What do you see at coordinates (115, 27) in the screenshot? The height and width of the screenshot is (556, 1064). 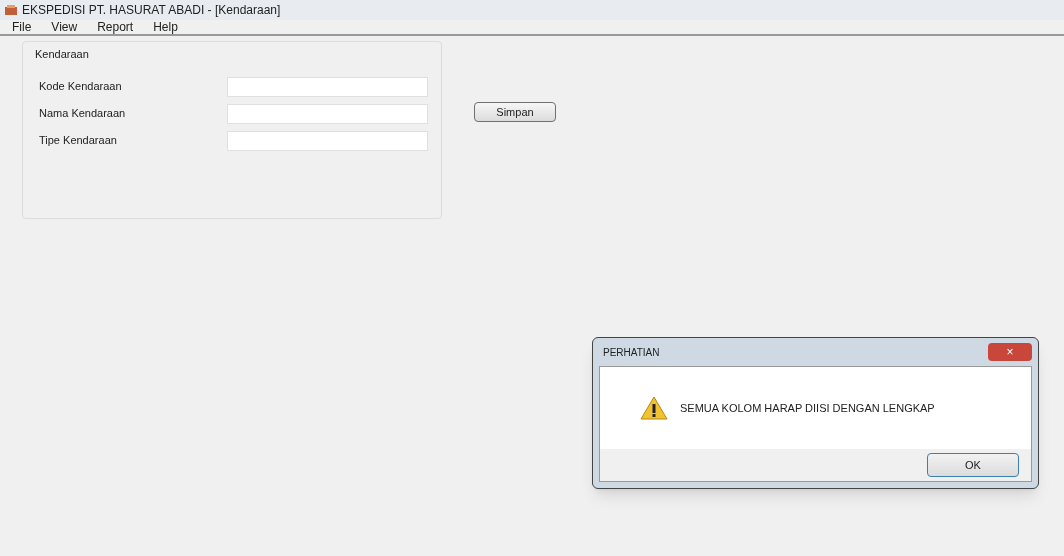 I see `menu-item: Report` at bounding box center [115, 27].